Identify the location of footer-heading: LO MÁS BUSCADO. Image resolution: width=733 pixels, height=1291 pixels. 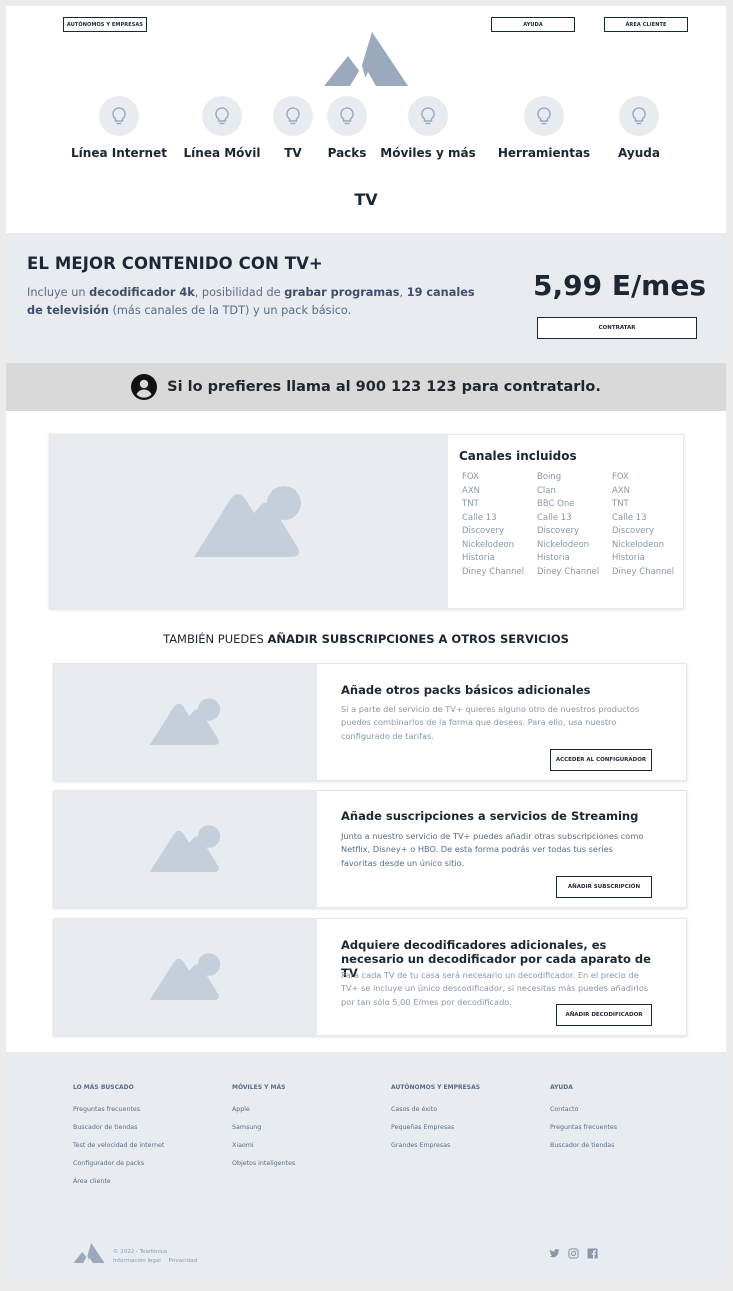
(103, 1087).